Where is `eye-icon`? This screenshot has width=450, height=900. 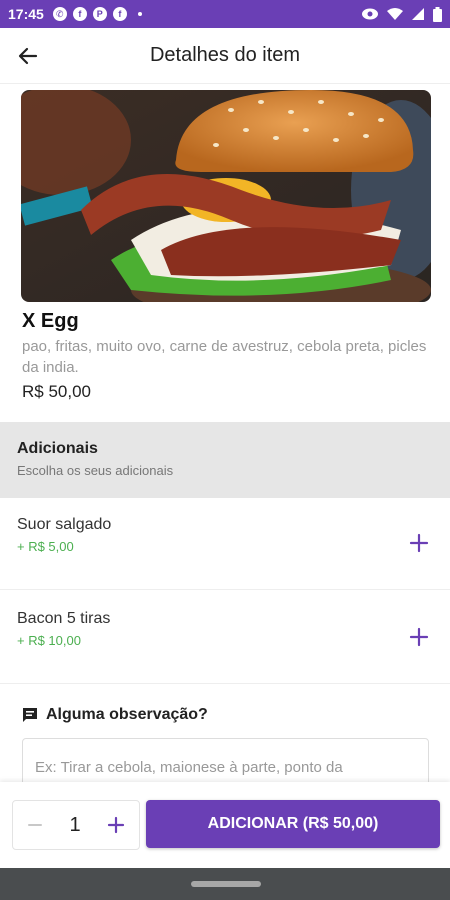
eye-icon is located at coordinates (370, 14).